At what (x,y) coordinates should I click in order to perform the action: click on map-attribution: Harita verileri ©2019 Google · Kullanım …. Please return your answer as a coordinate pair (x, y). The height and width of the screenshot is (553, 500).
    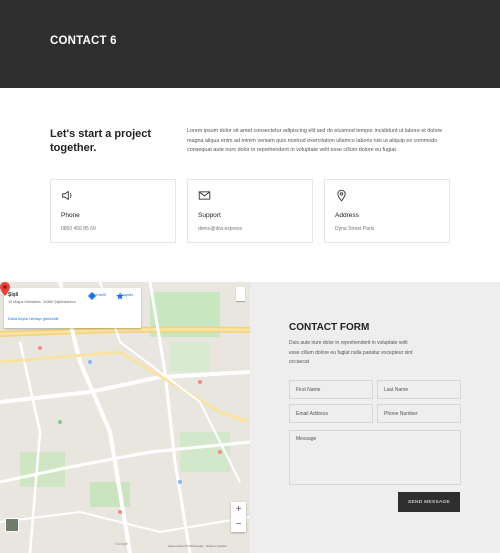
    Looking at the image, I should click on (197, 546).